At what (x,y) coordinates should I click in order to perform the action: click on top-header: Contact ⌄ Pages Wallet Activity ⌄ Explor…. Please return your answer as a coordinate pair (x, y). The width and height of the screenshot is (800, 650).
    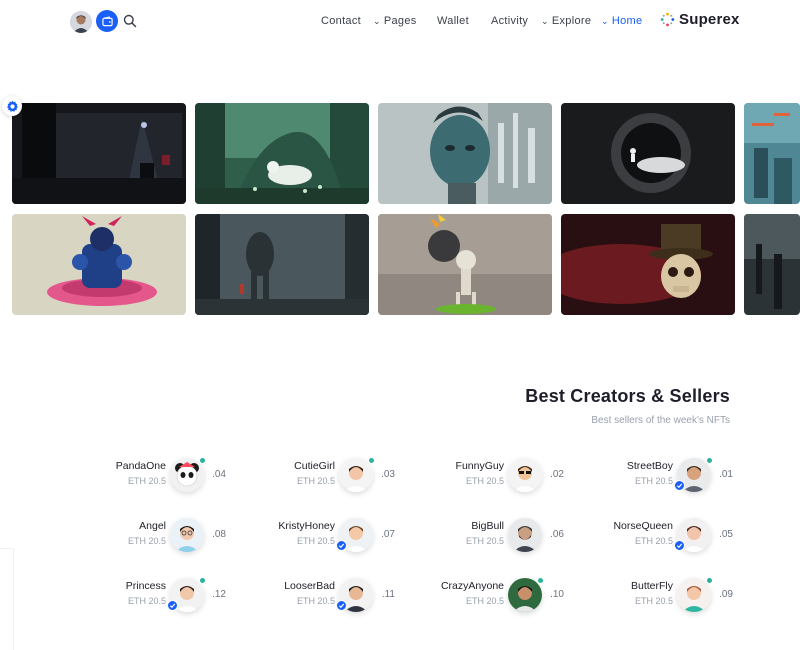
    Looking at the image, I should click on (400, 22).